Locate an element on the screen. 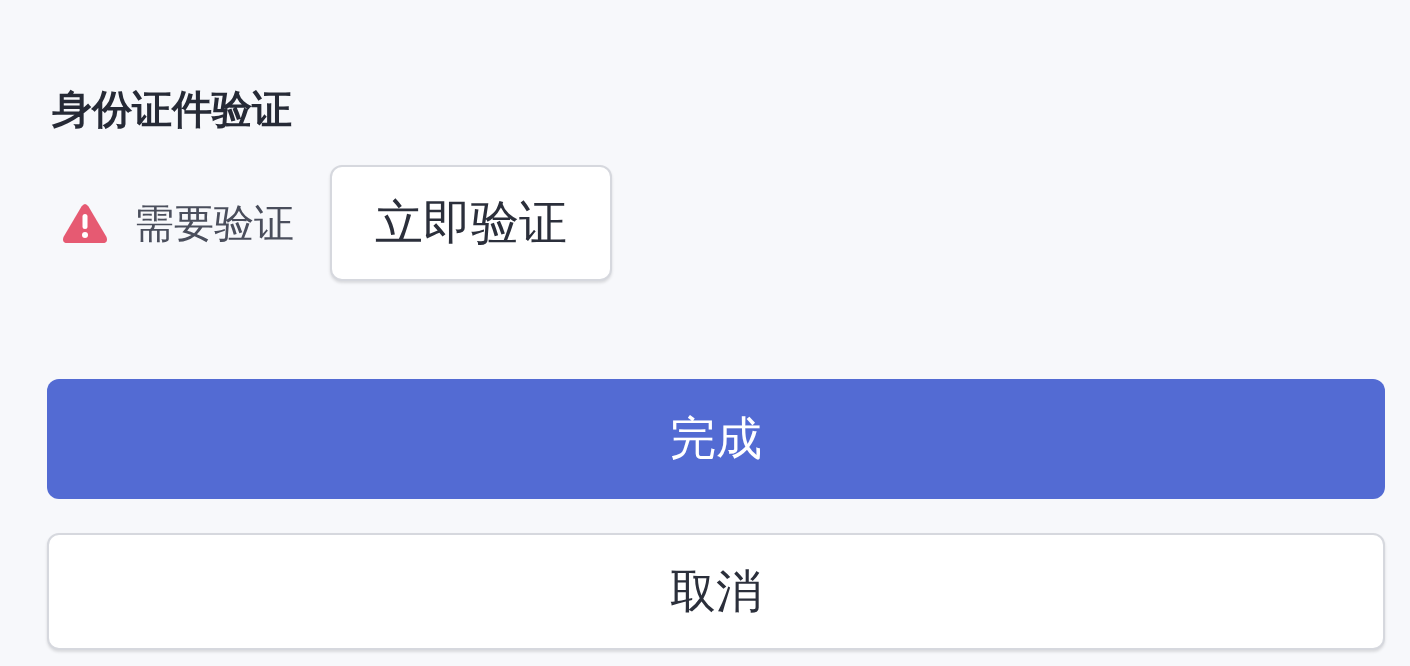  section-title: 身份证件验证 is located at coordinates (172, 109).